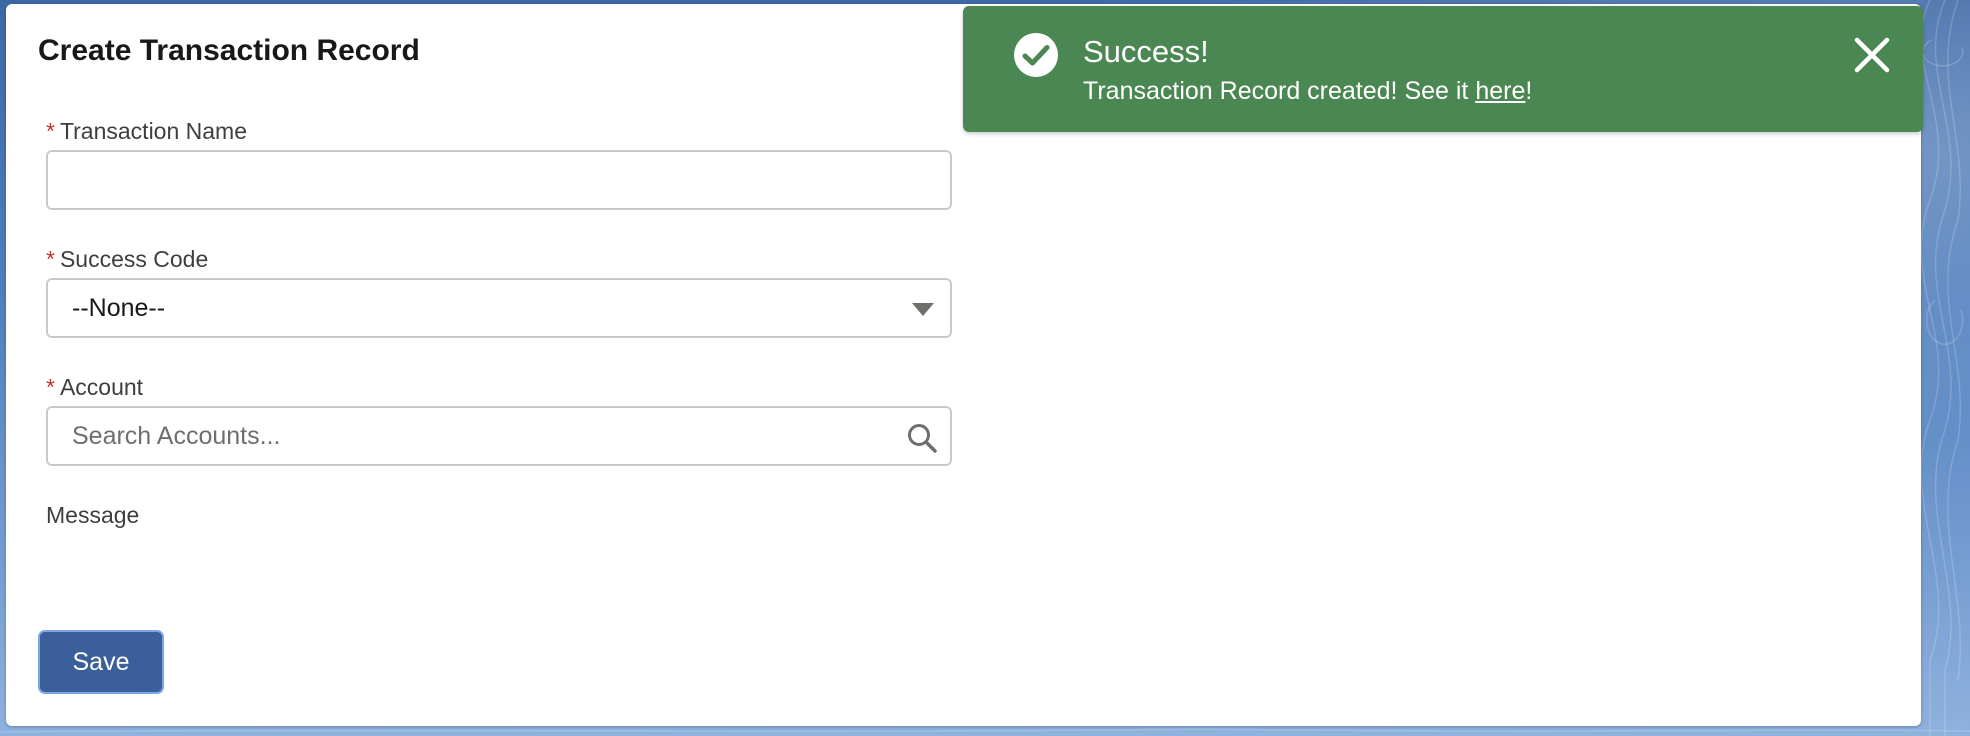 The image size is (1970, 736). What do you see at coordinates (1036, 55) in the screenshot?
I see `success-check-icon` at bounding box center [1036, 55].